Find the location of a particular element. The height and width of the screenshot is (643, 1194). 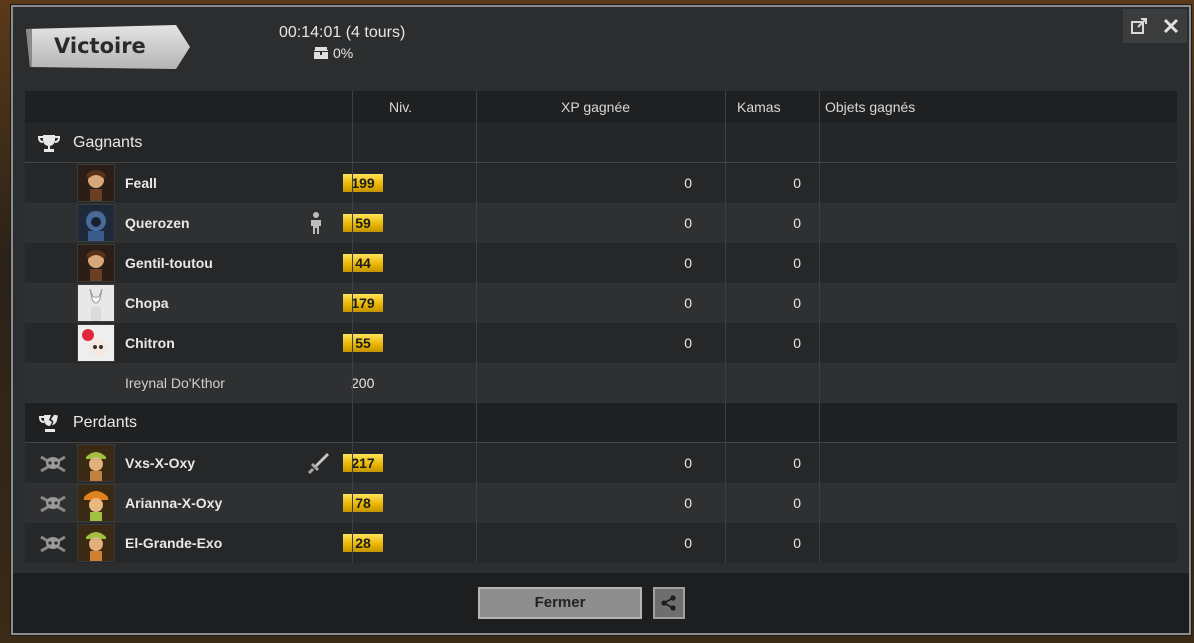

level-badge: 55 is located at coordinates (363, 343).